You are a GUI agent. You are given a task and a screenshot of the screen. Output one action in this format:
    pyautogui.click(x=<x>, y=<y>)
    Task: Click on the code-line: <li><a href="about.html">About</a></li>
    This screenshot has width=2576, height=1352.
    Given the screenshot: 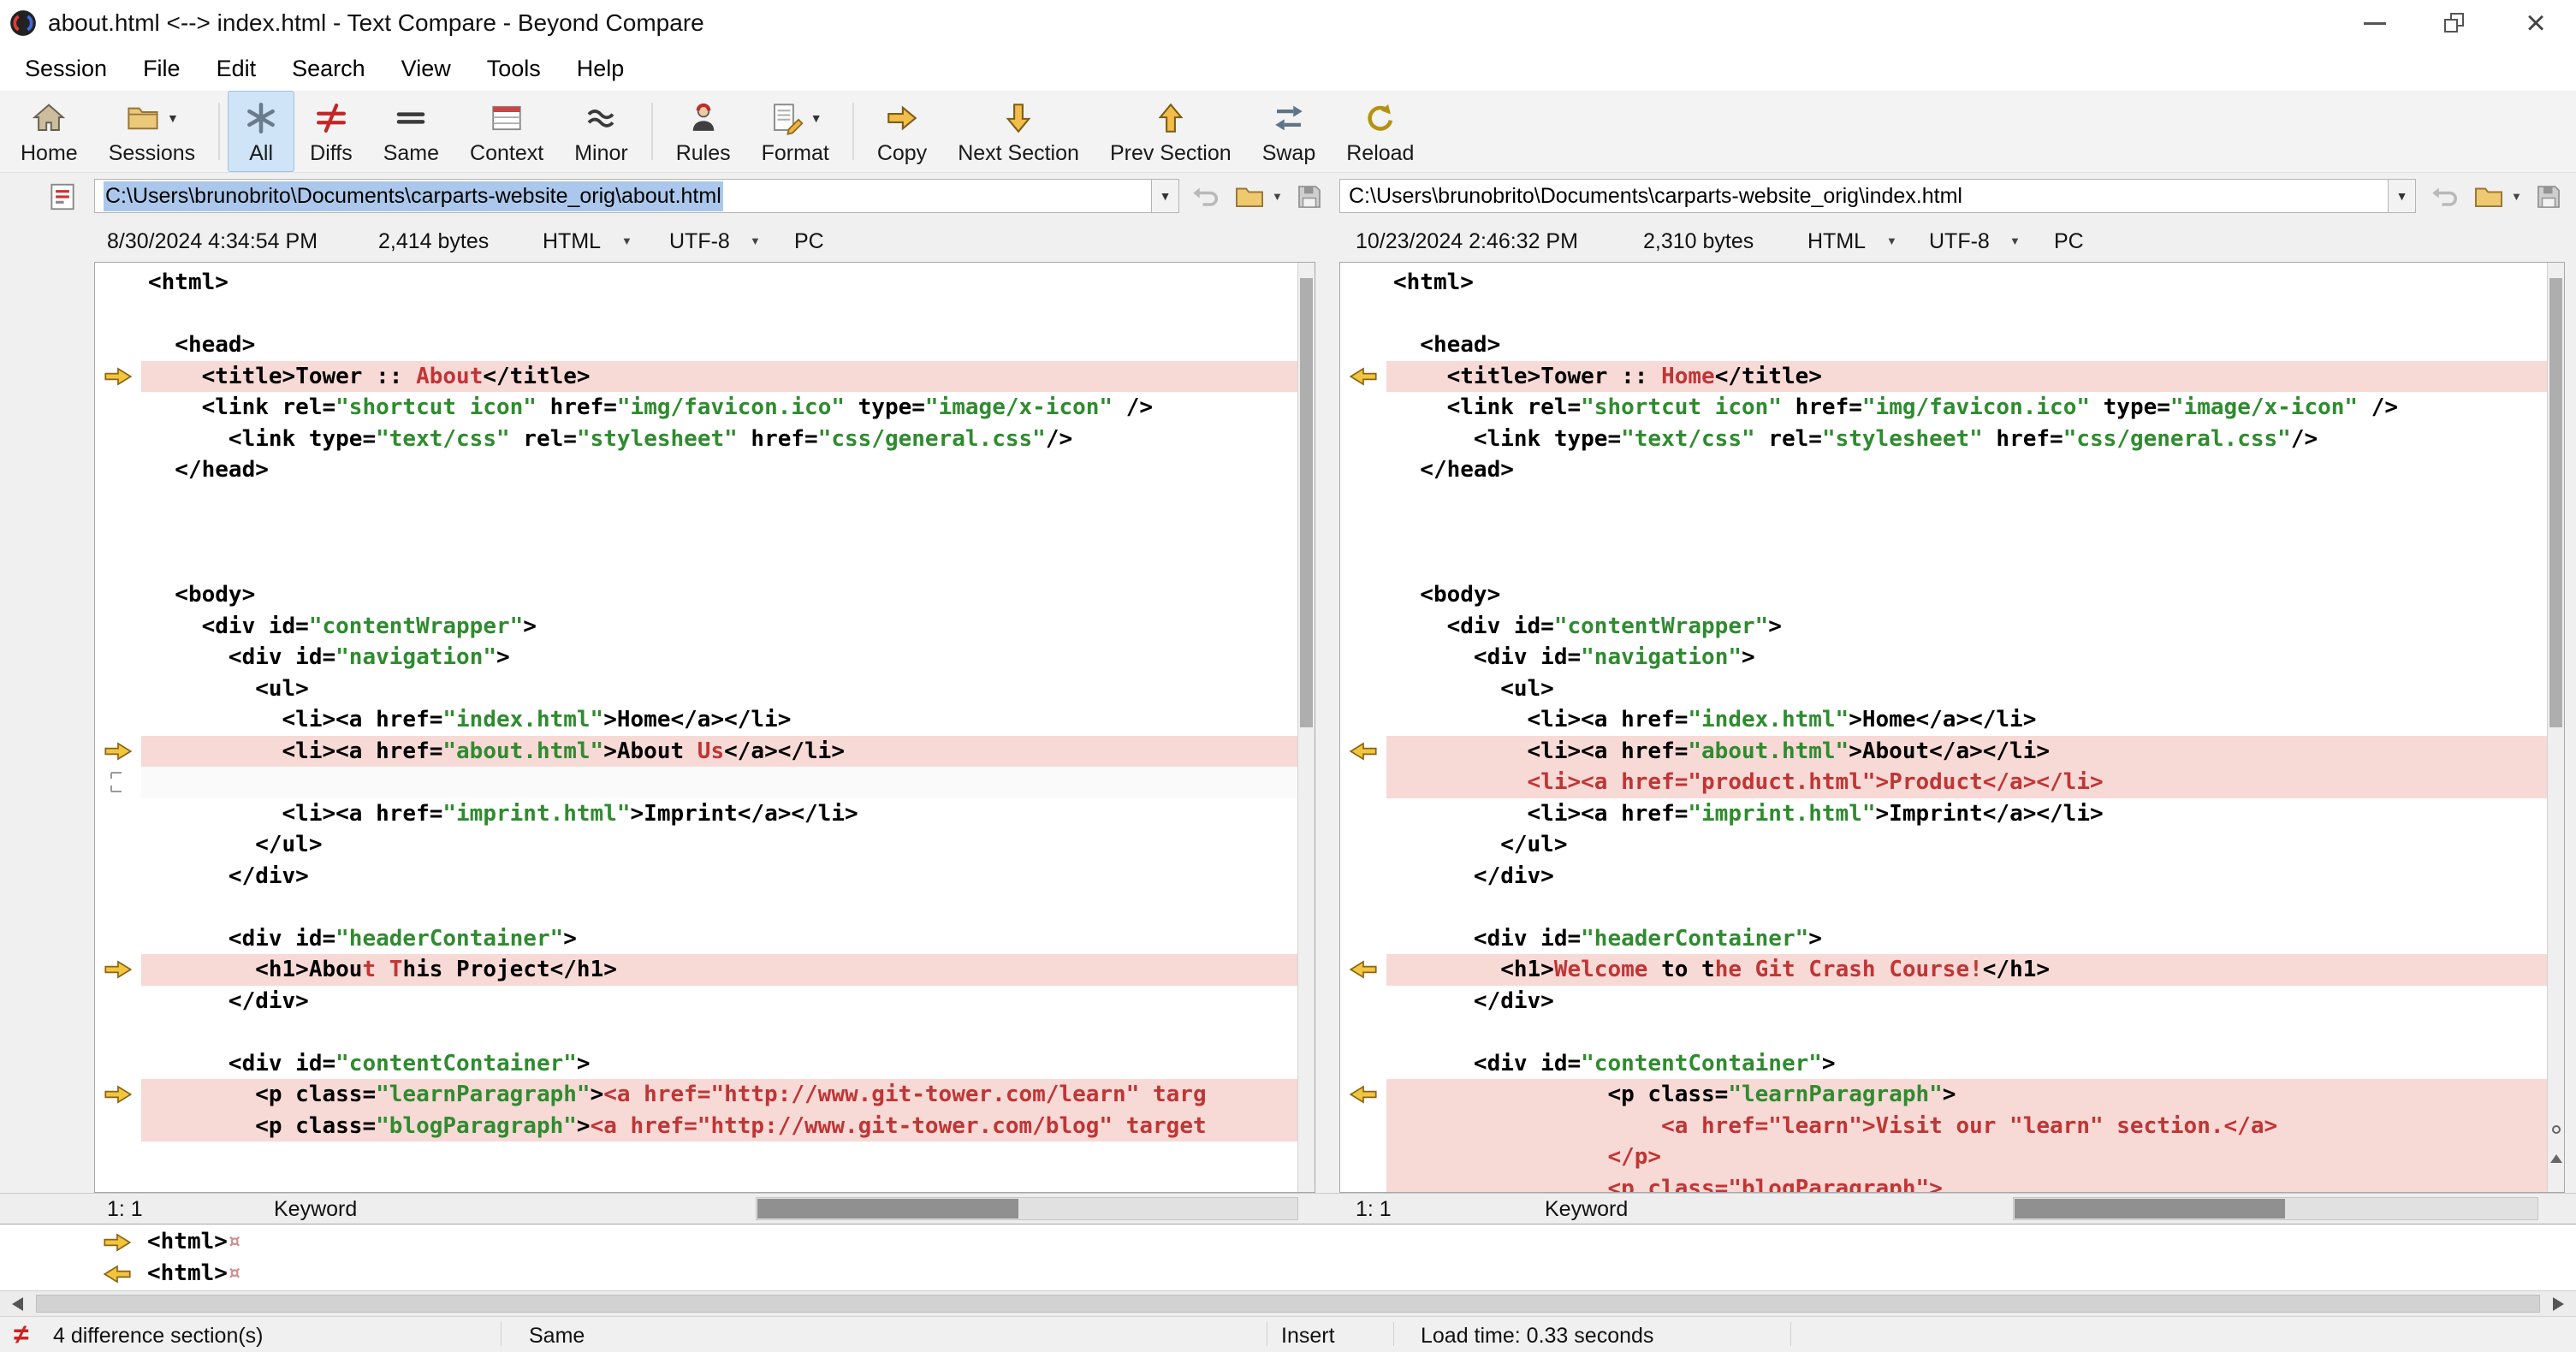 What is the action you would take?
    pyautogui.click(x=1943, y=751)
    